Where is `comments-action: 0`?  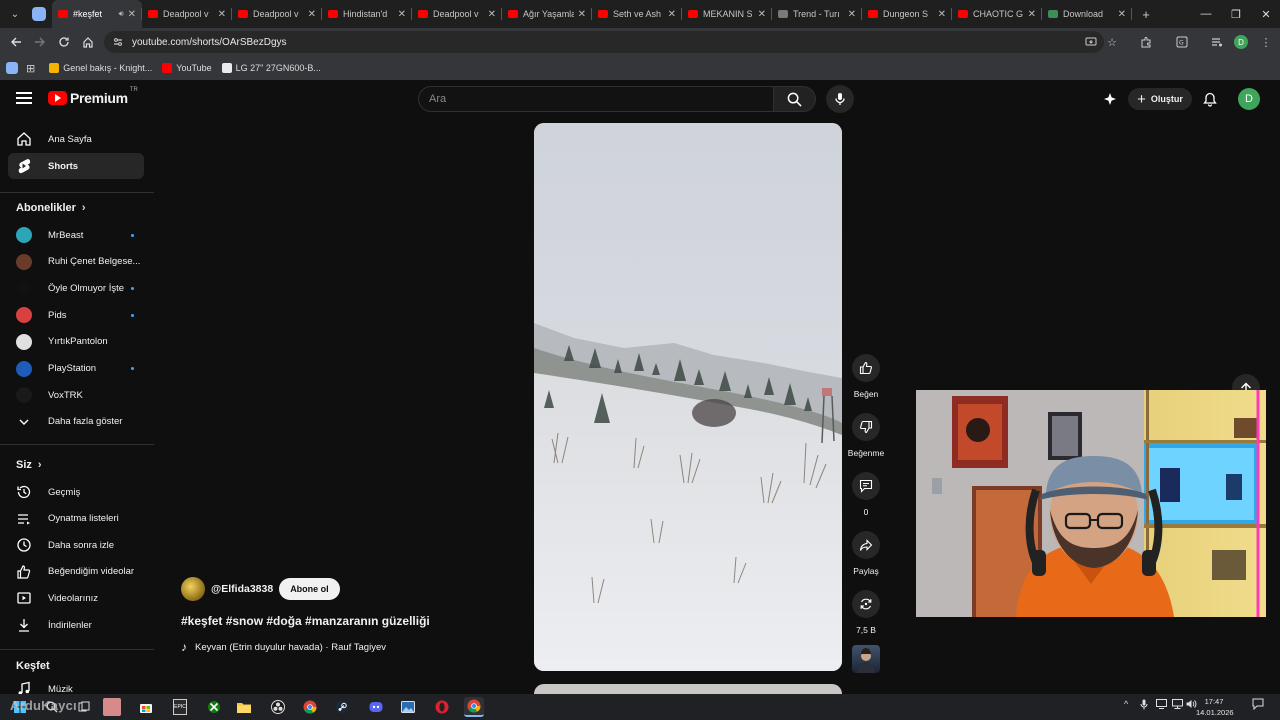
comments-action: 0 is located at coordinates (866, 494).